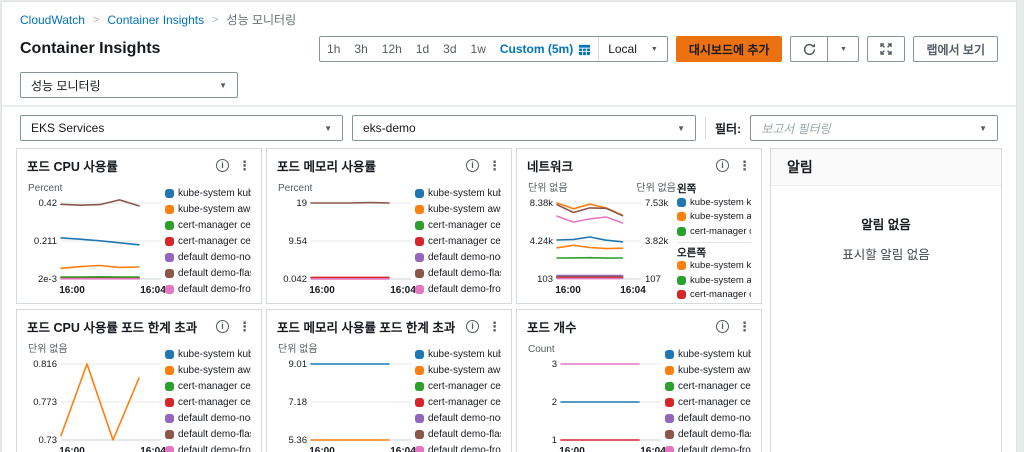  What do you see at coordinates (96, 19) in the screenshot?
I see `breadcrumb-chevron-icon: >` at bounding box center [96, 19].